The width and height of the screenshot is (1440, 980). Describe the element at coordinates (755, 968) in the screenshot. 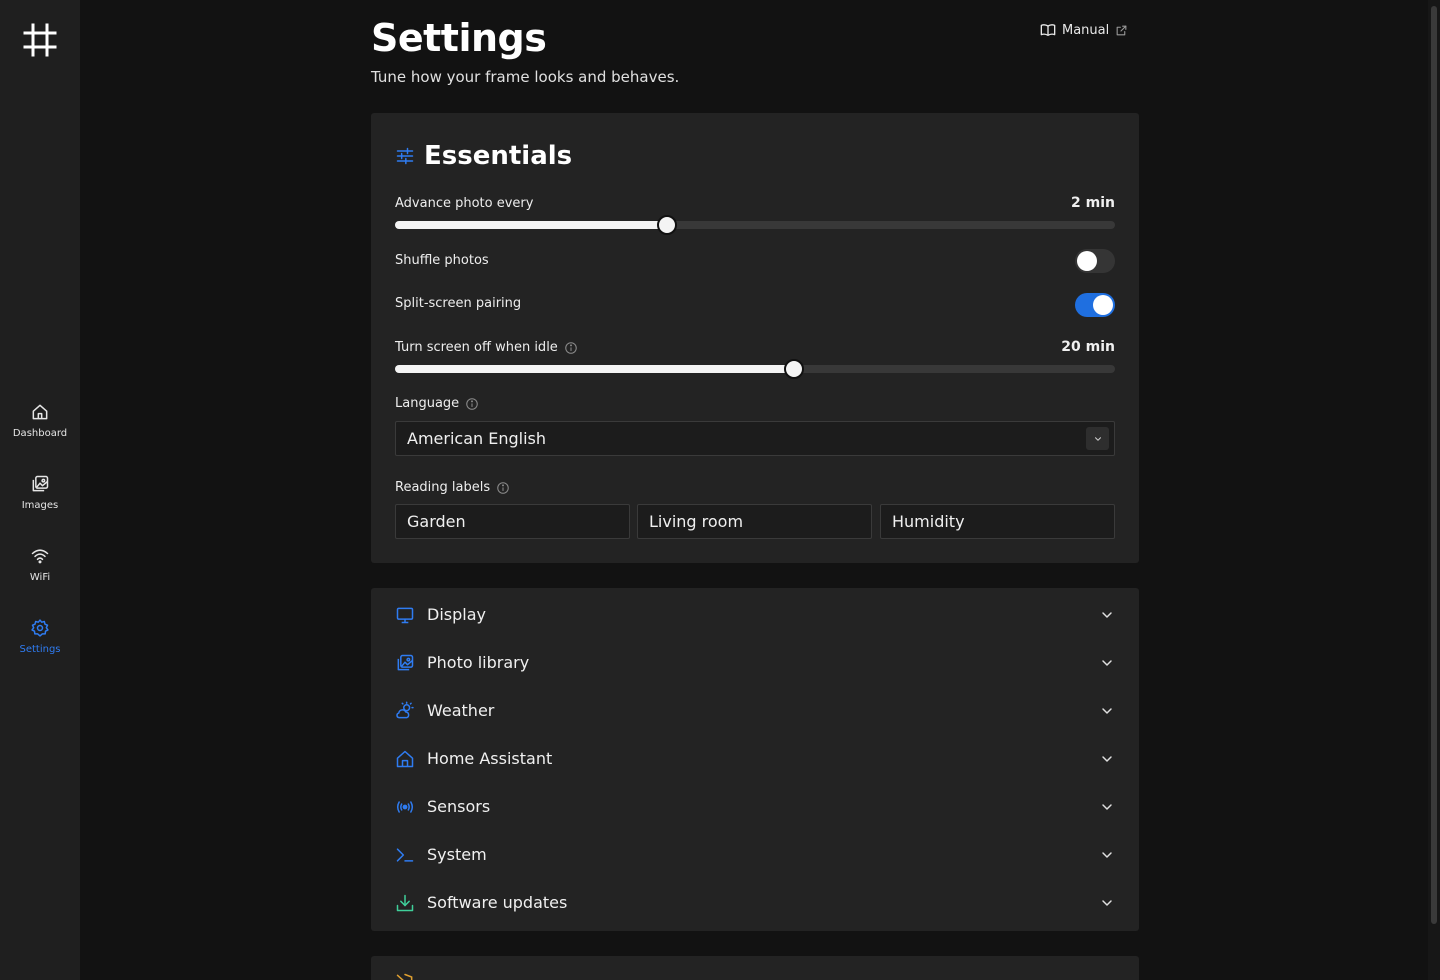

I see `security-card` at that location.